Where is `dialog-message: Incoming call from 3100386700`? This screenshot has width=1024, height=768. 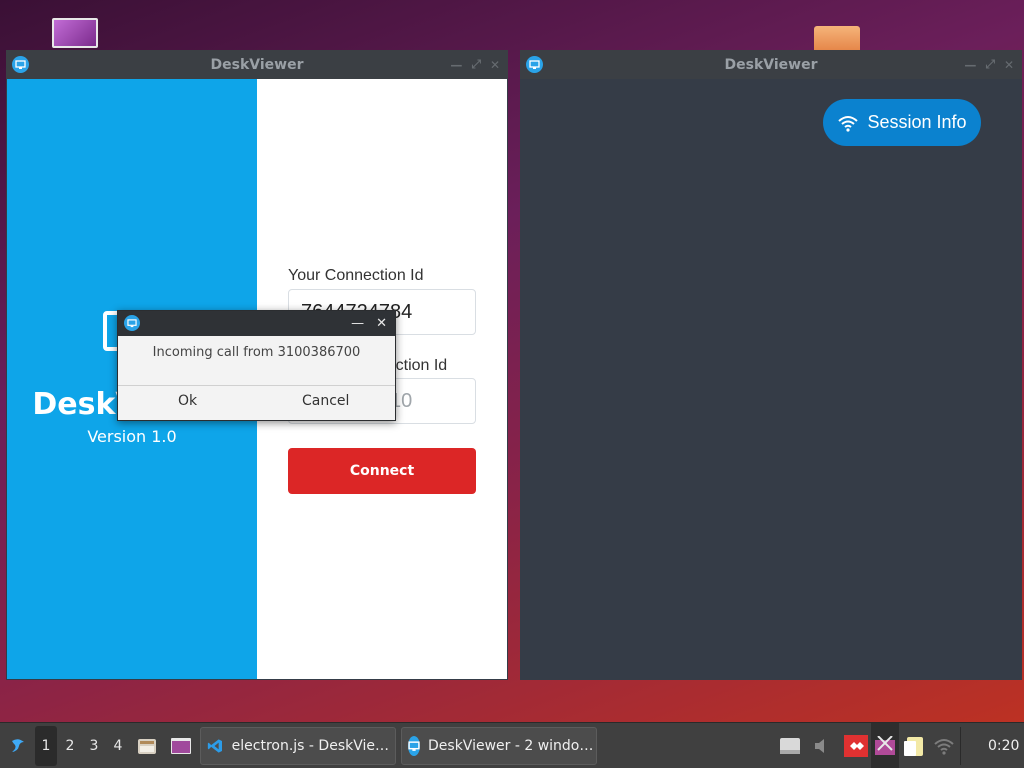 dialog-message: Incoming call from 3100386700 is located at coordinates (256, 352).